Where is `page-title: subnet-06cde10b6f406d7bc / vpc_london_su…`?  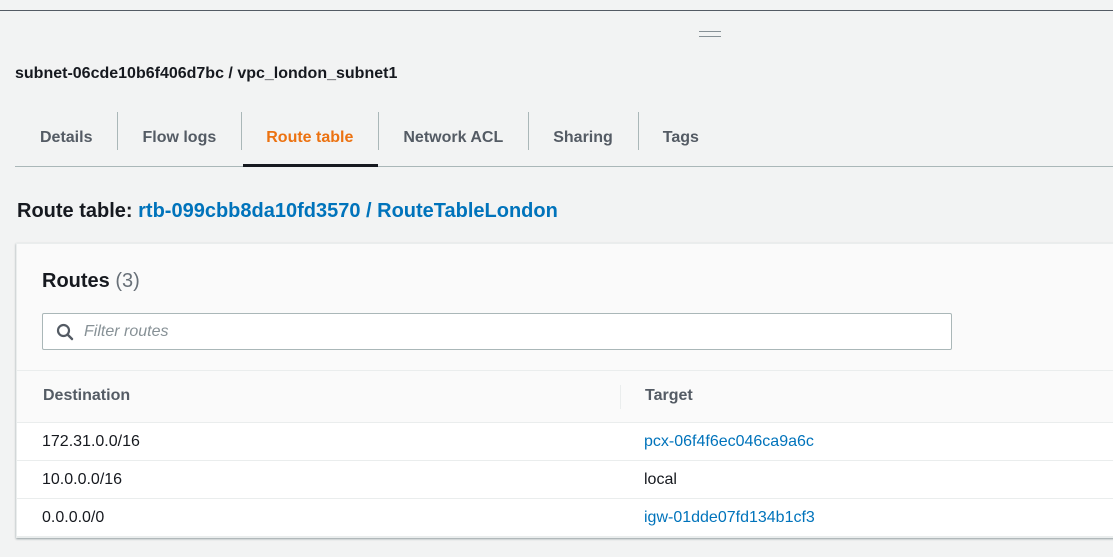 page-title: subnet-06cde10b6f406d7bc / vpc_london_su… is located at coordinates (206, 73).